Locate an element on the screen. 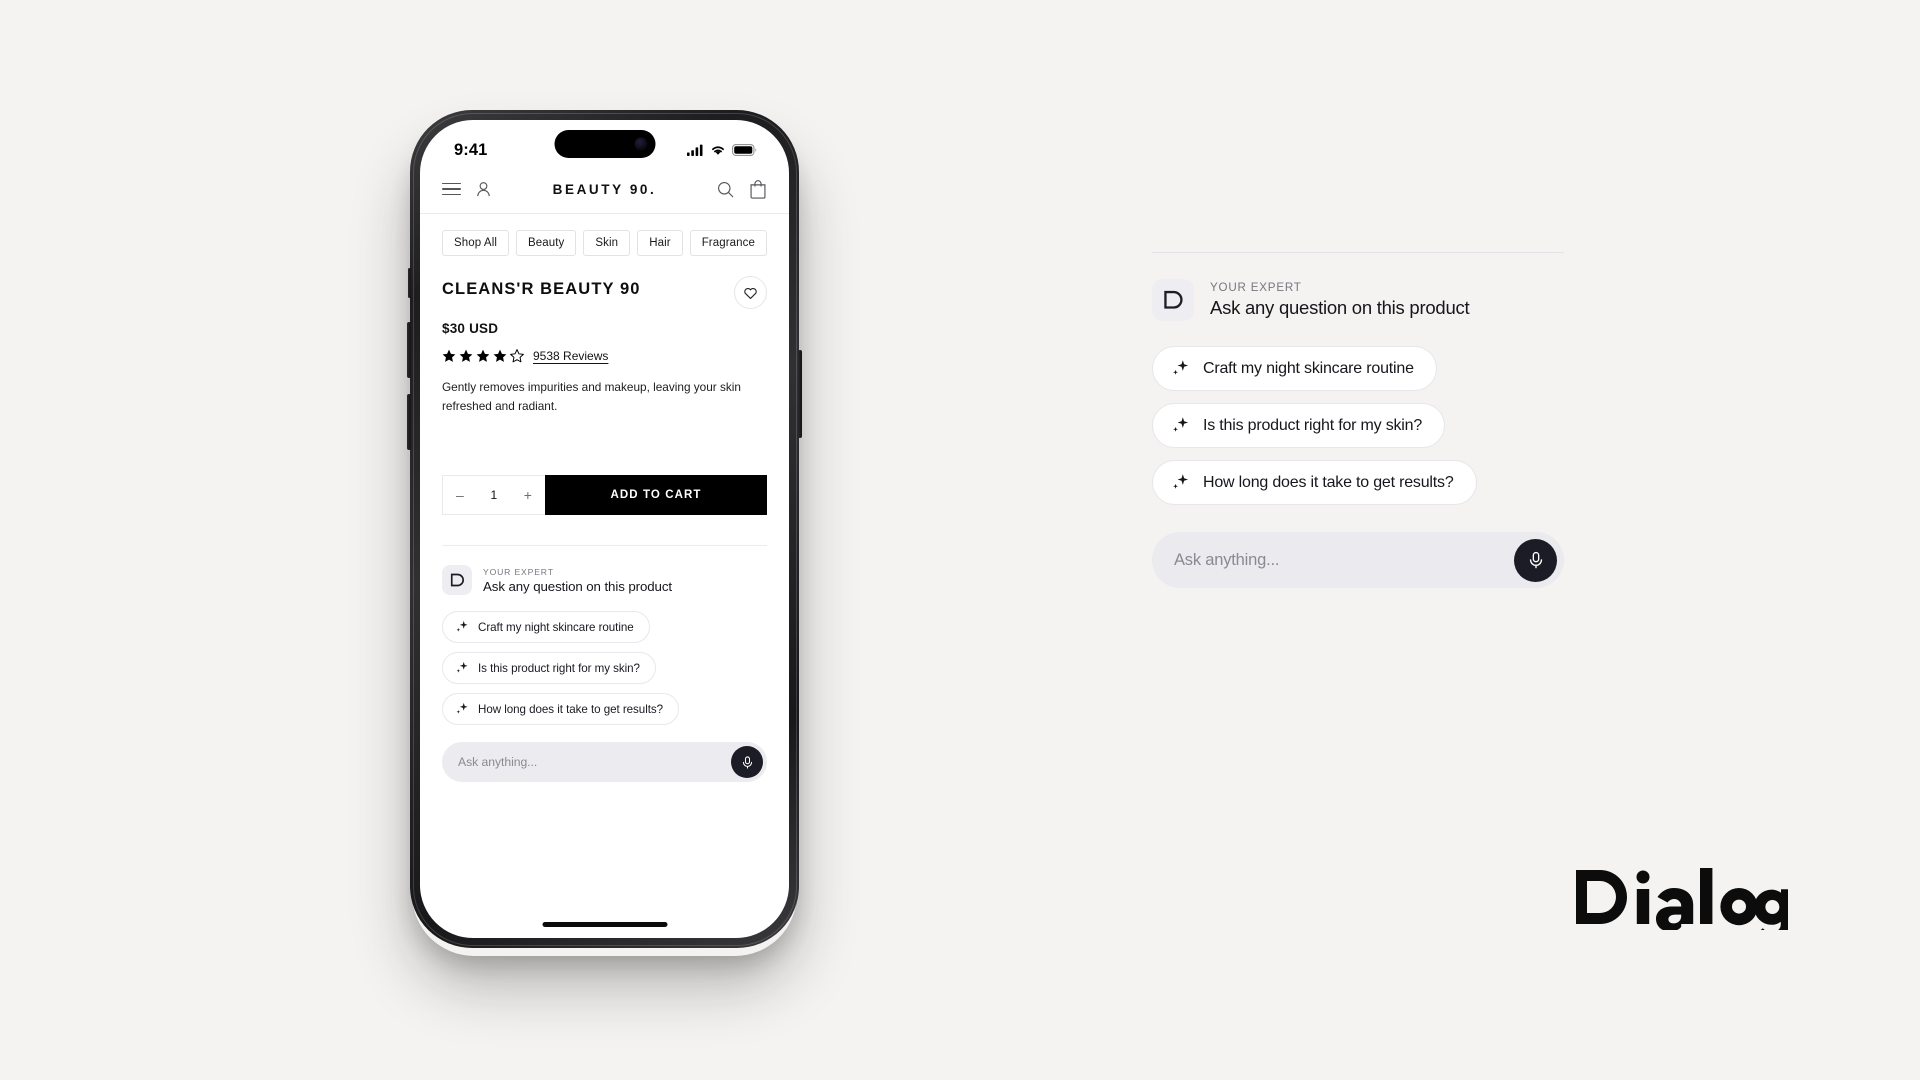  status-time: 9:41 is located at coordinates (471, 149).